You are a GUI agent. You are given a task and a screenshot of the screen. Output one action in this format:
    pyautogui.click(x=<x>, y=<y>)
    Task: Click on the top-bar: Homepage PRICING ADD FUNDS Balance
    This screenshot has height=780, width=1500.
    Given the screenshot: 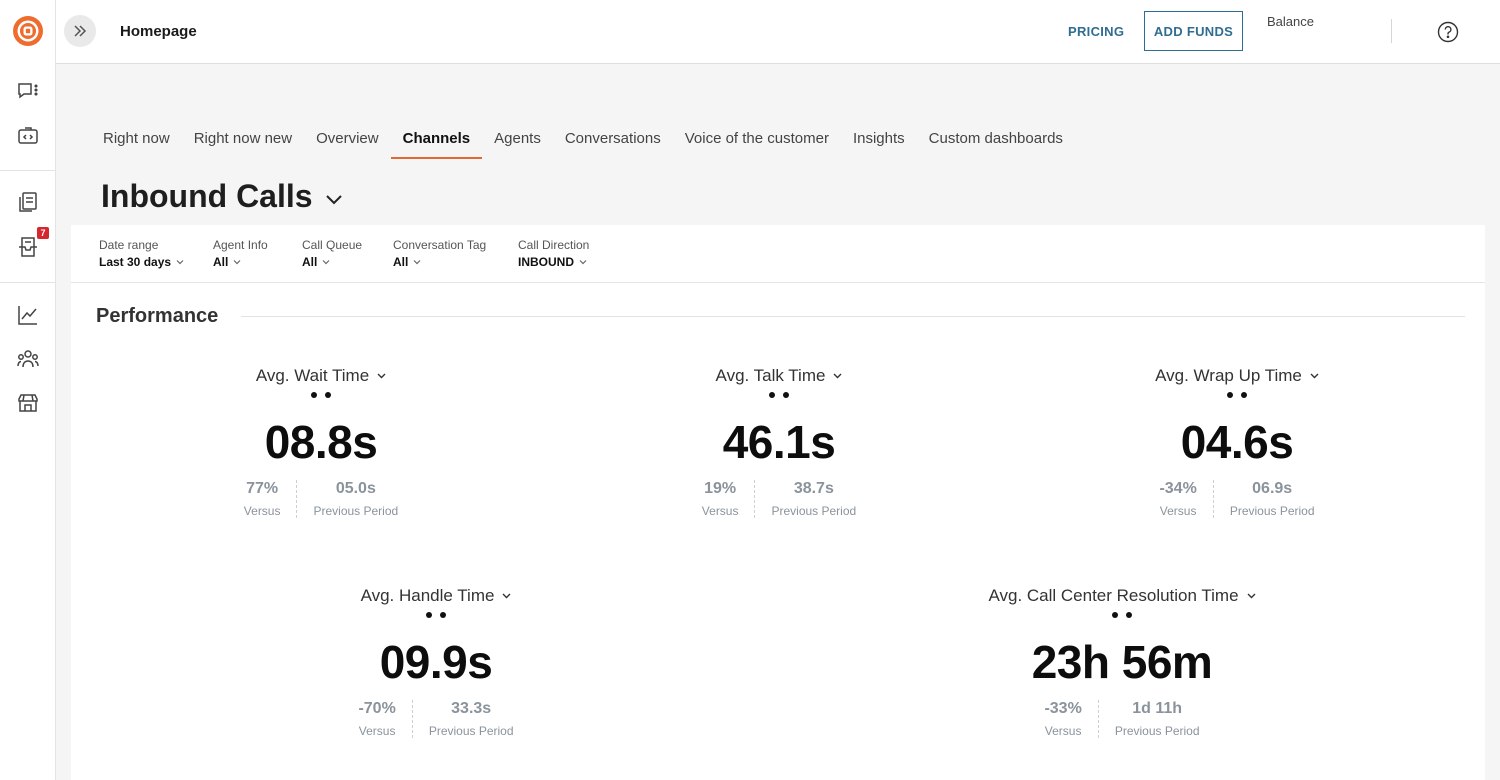 What is the action you would take?
    pyautogui.click(x=778, y=32)
    